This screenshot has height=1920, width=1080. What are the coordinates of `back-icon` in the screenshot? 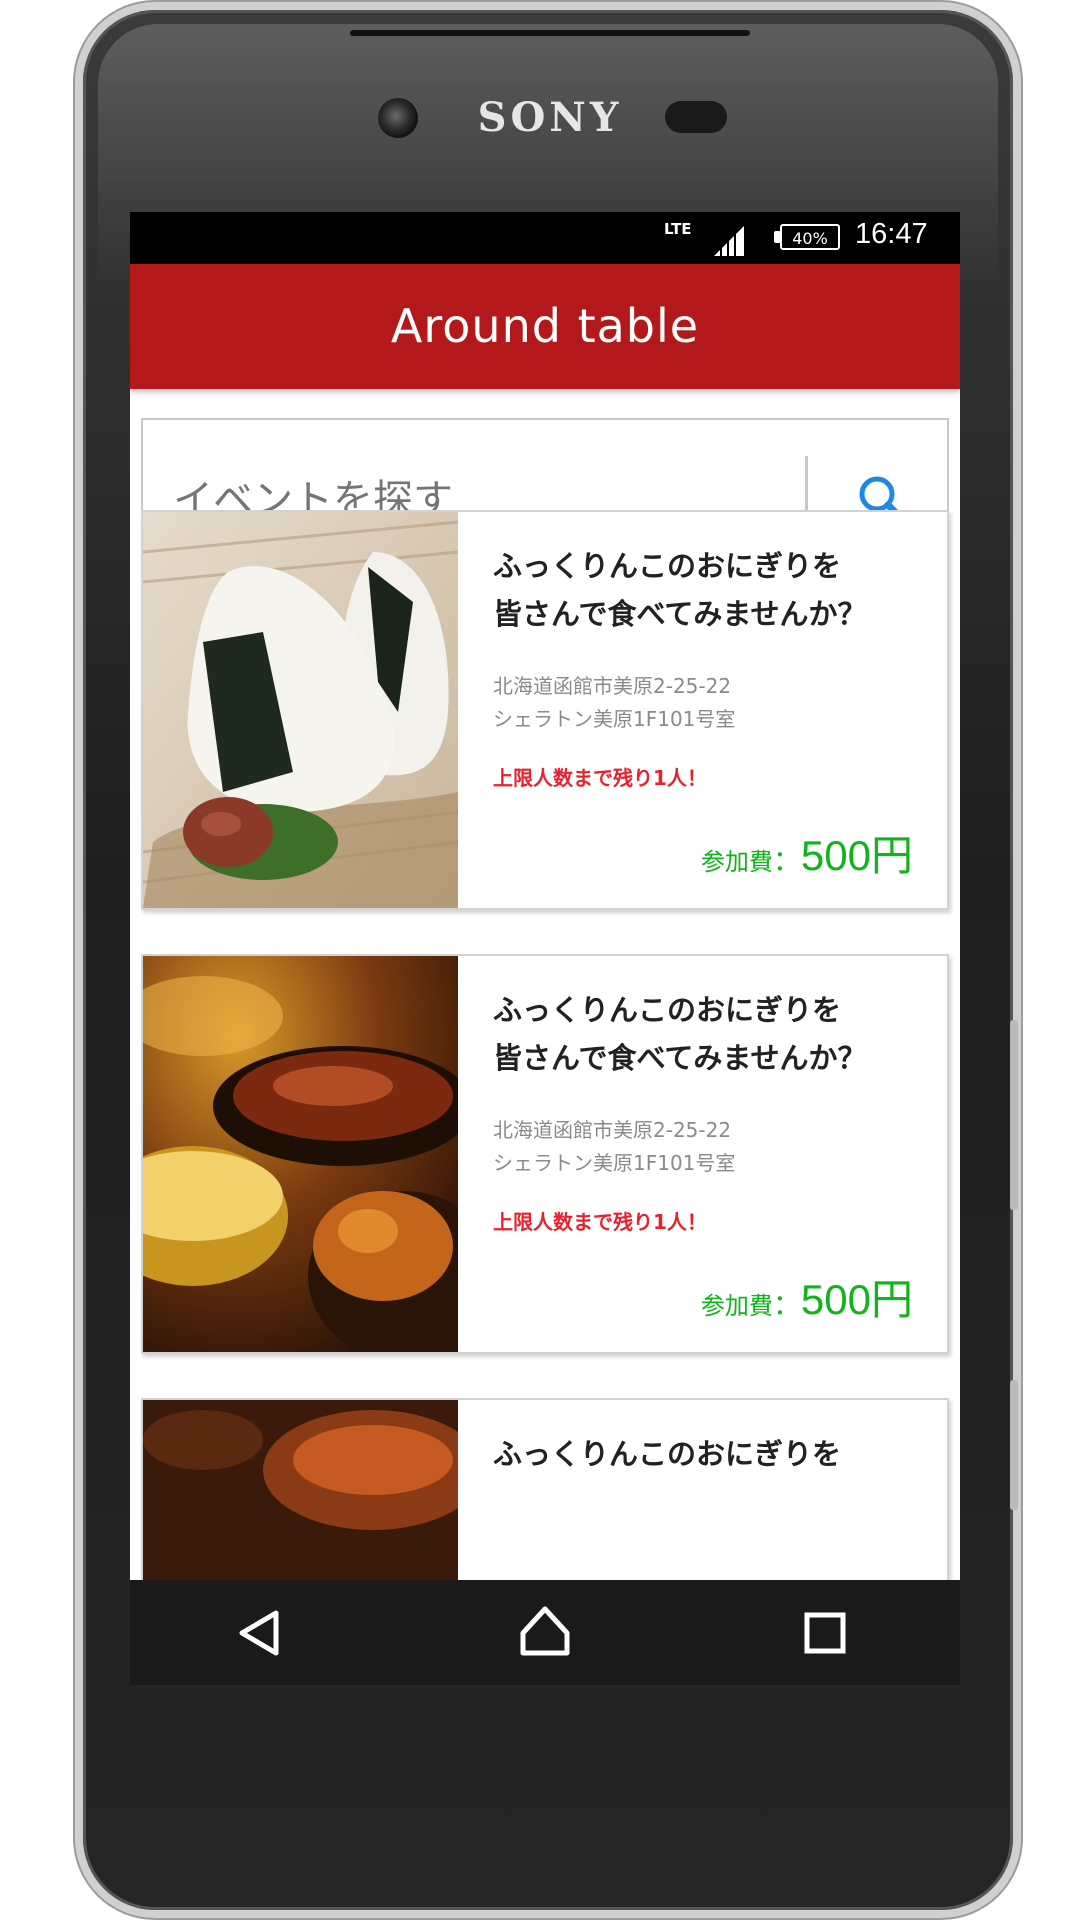 It's located at (259, 1633).